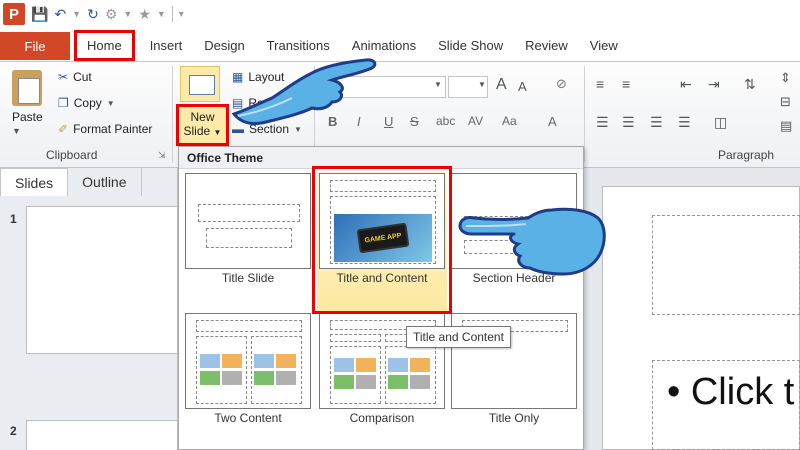 The image size is (800, 450). What do you see at coordinates (13, 431) in the screenshot?
I see `slide-number: 2` at bounding box center [13, 431].